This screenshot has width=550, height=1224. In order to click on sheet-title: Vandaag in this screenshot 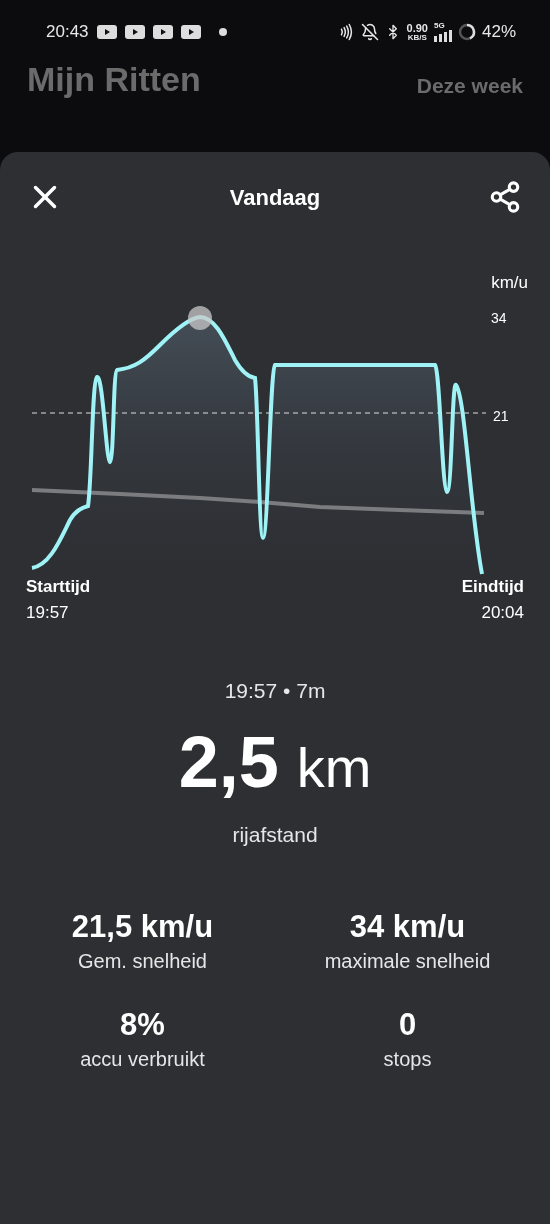, I will do `click(275, 197)`.